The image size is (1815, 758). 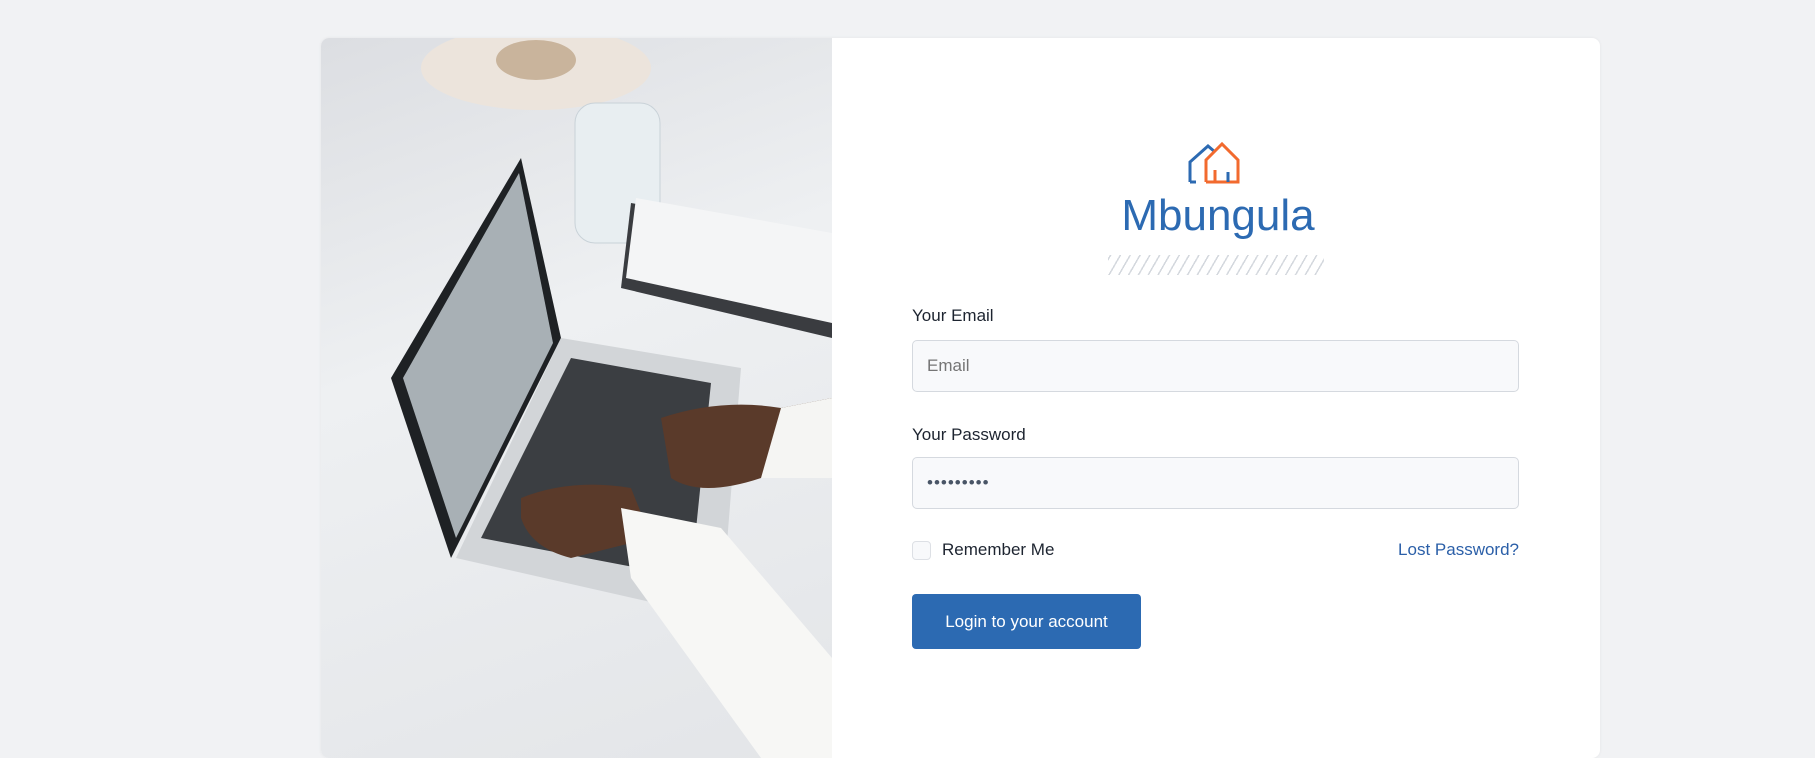 What do you see at coordinates (1218, 190) in the screenshot?
I see `mbungula-logo: Mbungula` at bounding box center [1218, 190].